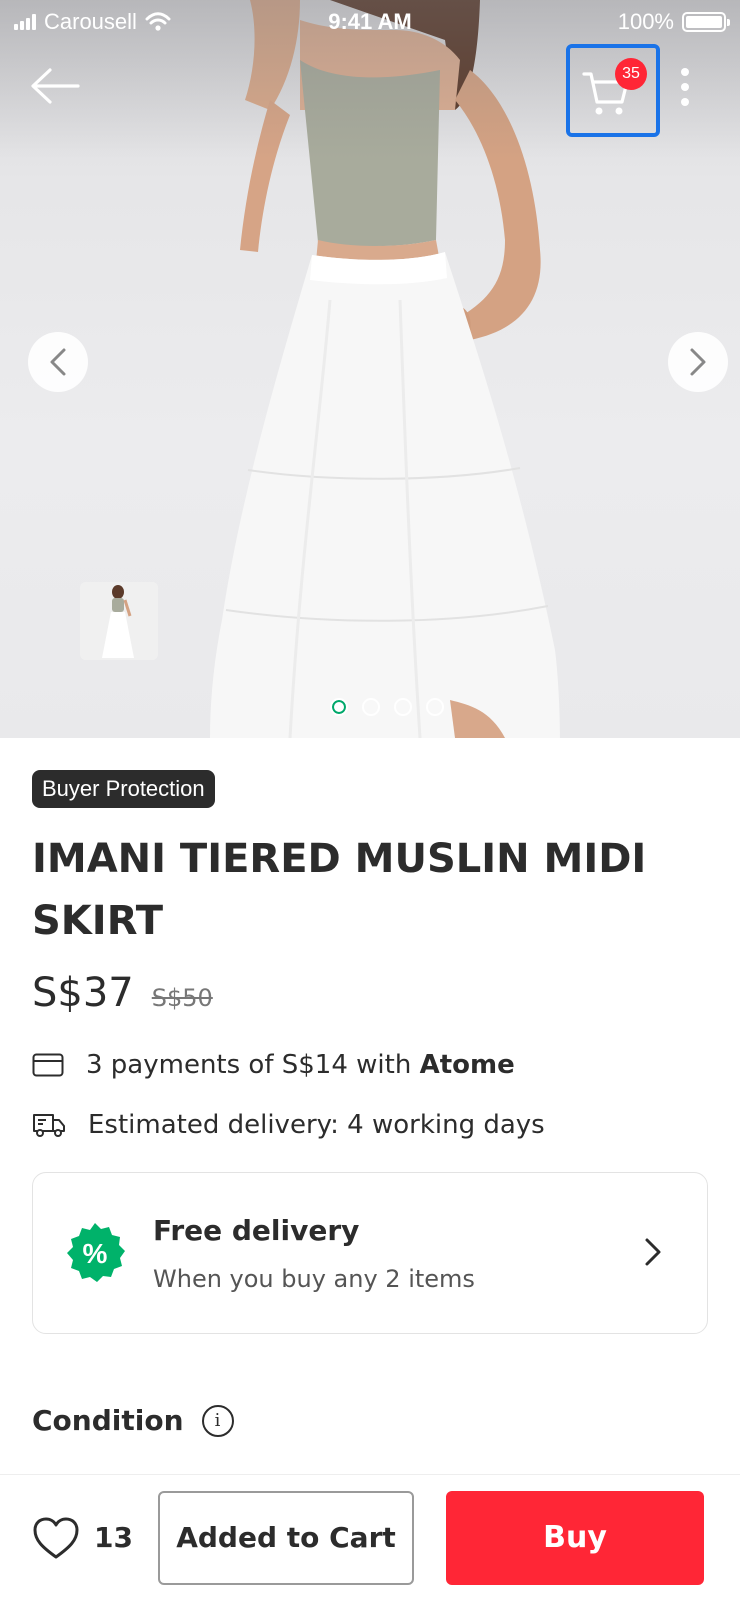  What do you see at coordinates (56, 1537) in the screenshot?
I see `heart-icon` at bounding box center [56, 1537].